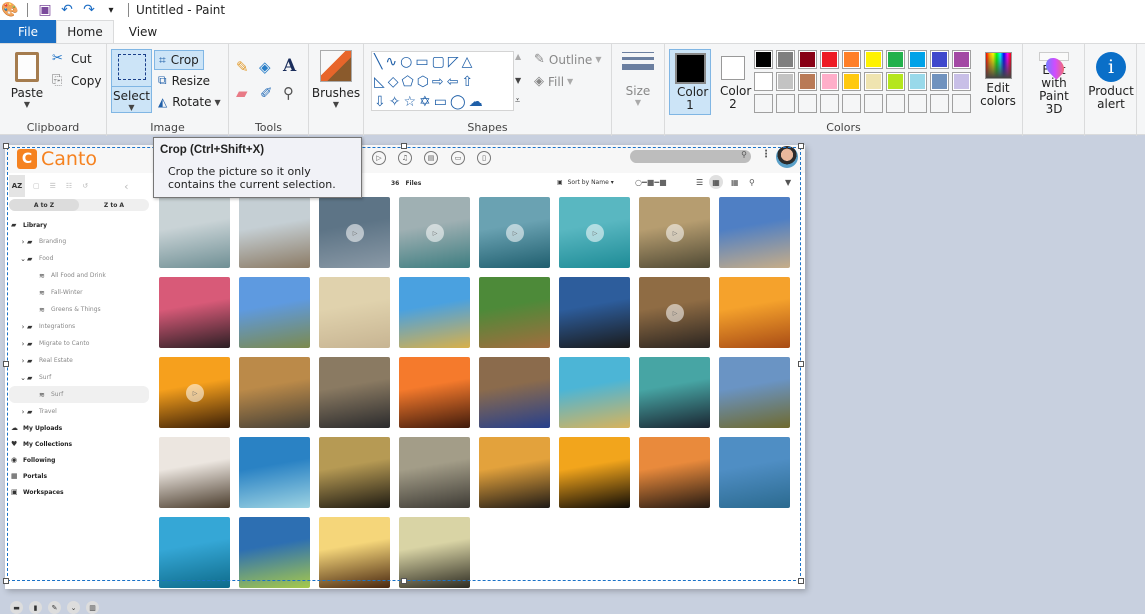 The image size is (1145, 614). I want to click on thumbnail-surfer-turquoise-video: ▷, so click(594, 232).